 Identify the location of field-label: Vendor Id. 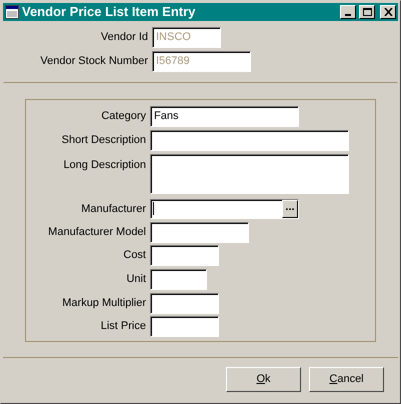
(124, 38).